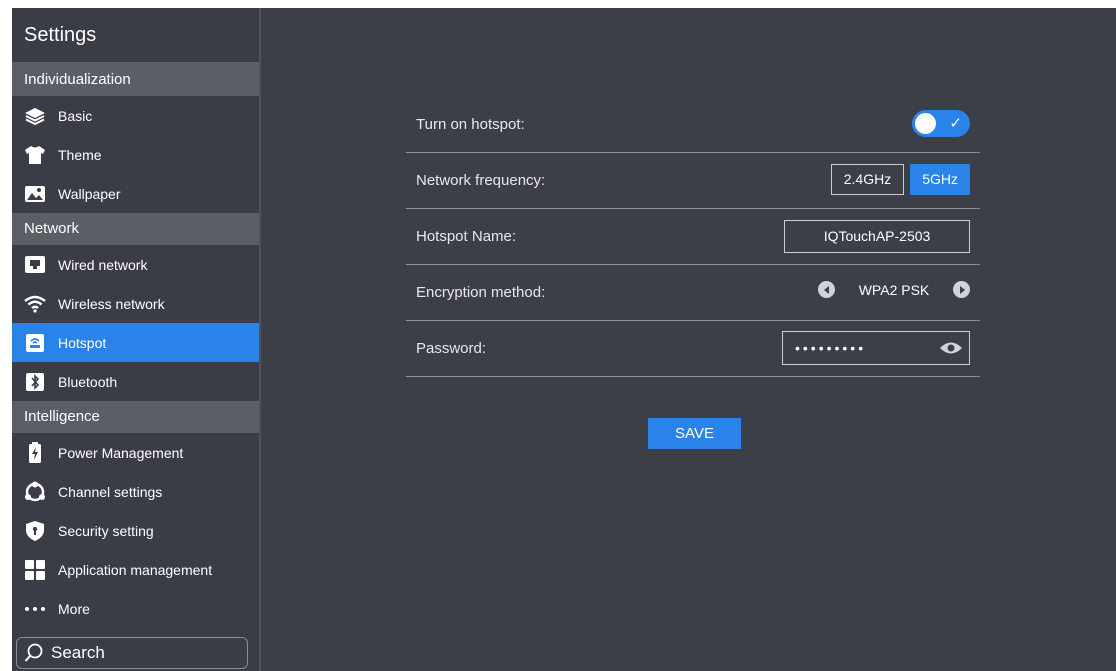 This screenshot has width=1116, height=671. I want to click on frequency-5ghz-button: 5GHz, so click(940, 179).